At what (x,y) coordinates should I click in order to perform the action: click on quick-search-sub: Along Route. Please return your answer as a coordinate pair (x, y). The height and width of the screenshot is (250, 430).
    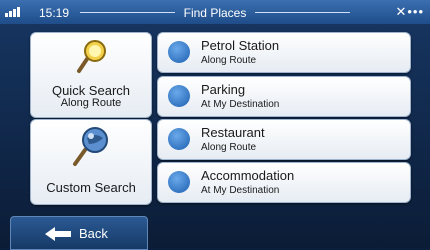
    Looking at the image, I should click on (91, 103).